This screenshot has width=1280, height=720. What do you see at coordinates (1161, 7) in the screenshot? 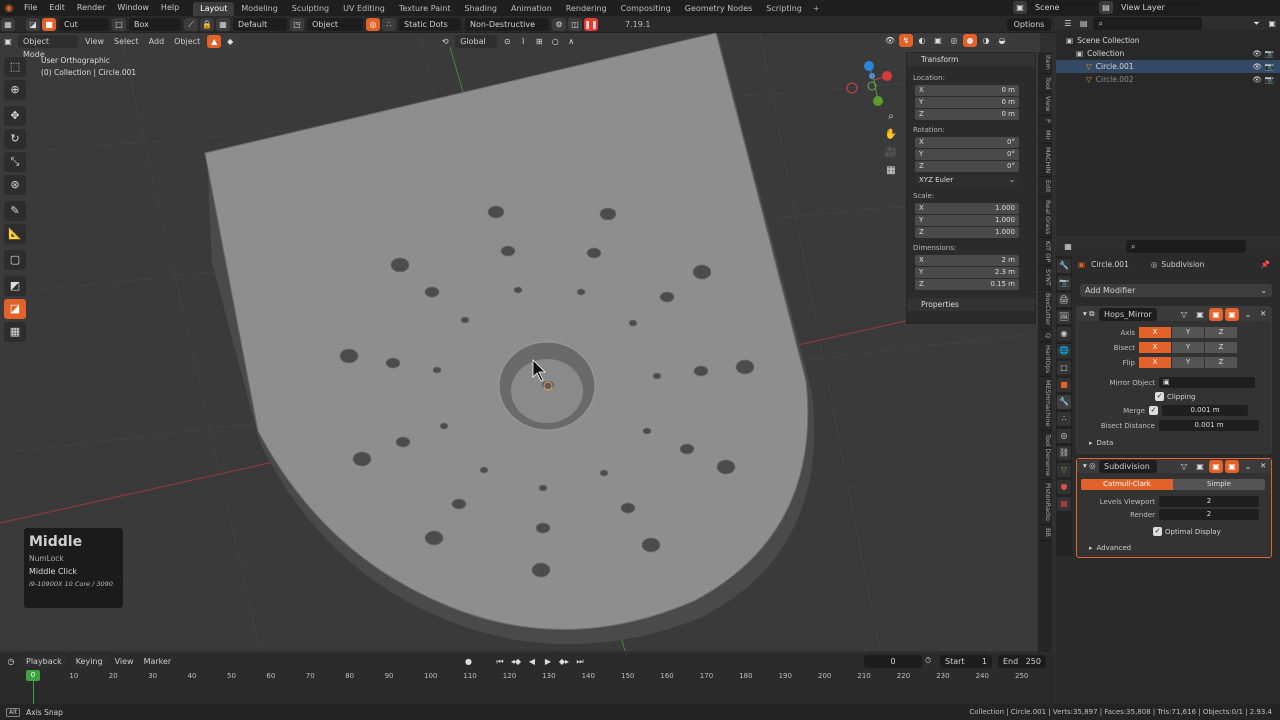
I see `view-layer-field: View Layer` at bounding box center [1161, 7].